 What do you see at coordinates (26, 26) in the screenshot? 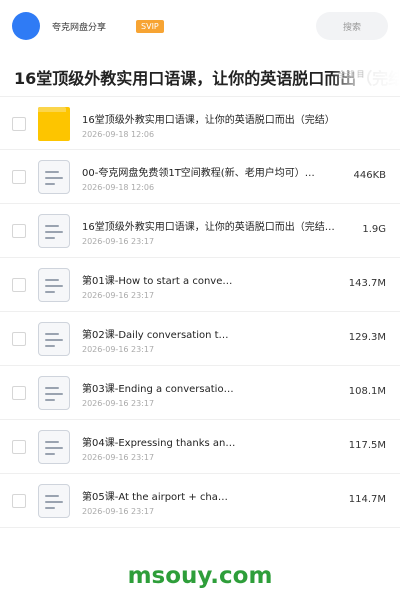
I see `avatar` at bounding box center [26, 26].